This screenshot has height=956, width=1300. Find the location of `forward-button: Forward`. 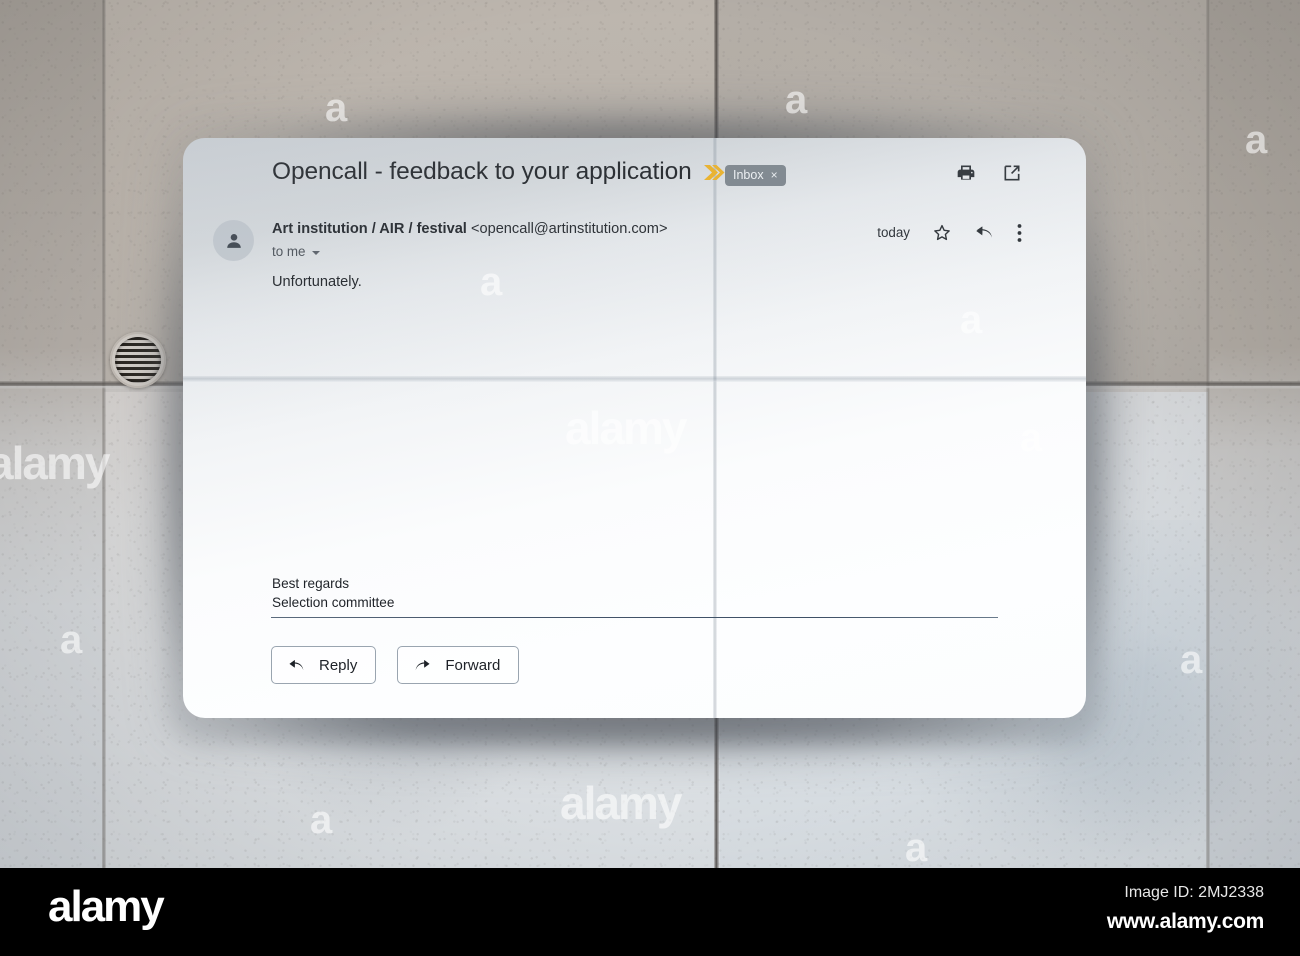

forward-button: Forward is located at coordinates (458, 665).